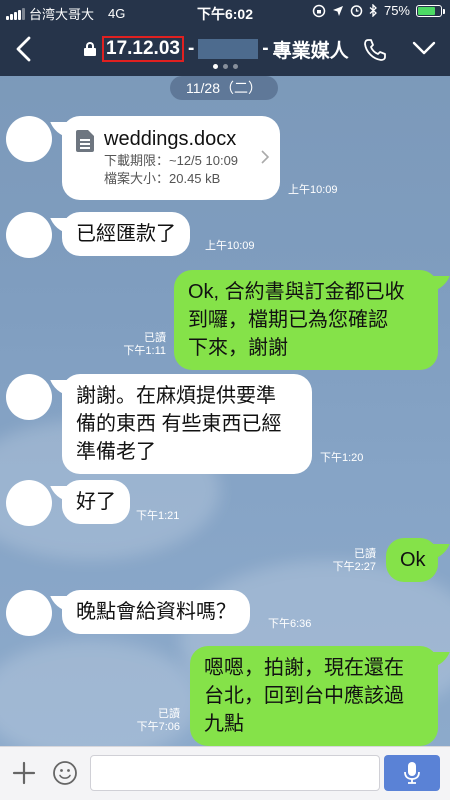 Image resolution: width=450 pixels, height=800 pixels. Describe the element at coordinates (228, 49) in the screenshot. I see `redacted-name` at that location.